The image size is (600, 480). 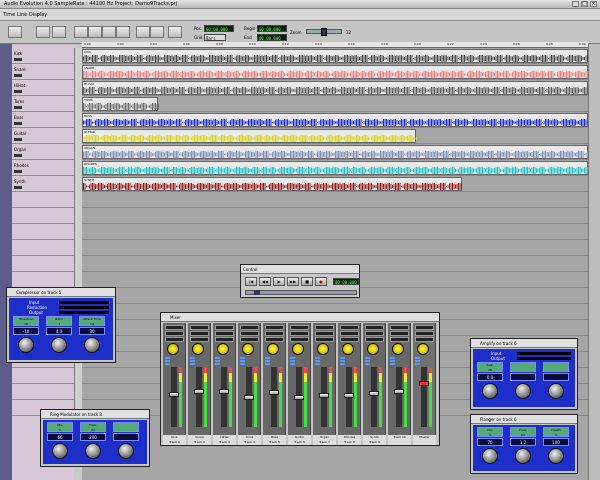 I want to click on amplify-param-value, so click(x=523, y=377).